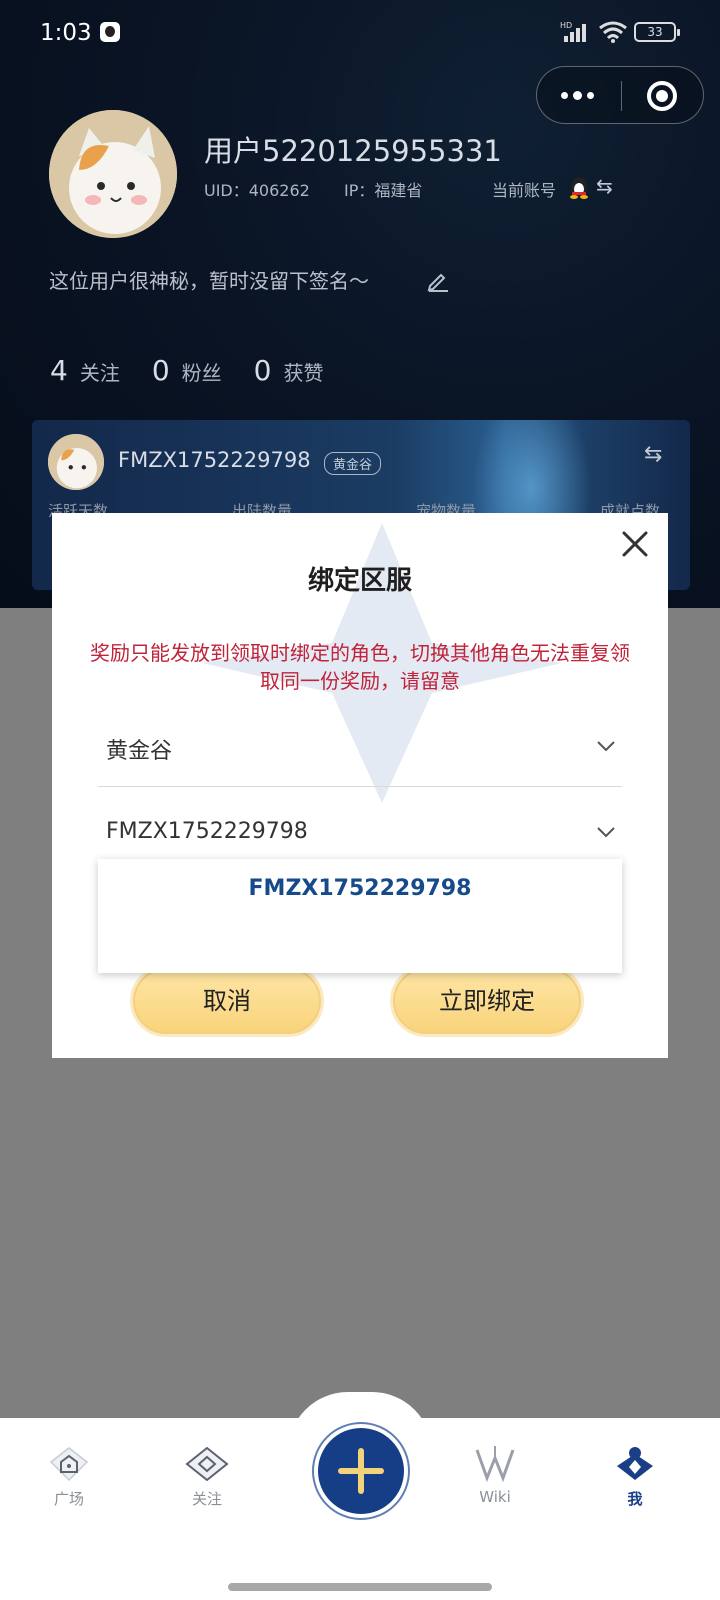 The height and width of the screenshot is (1600, 720). I want to click on bind-now-button: 立即绑定, so click(487, 1001).